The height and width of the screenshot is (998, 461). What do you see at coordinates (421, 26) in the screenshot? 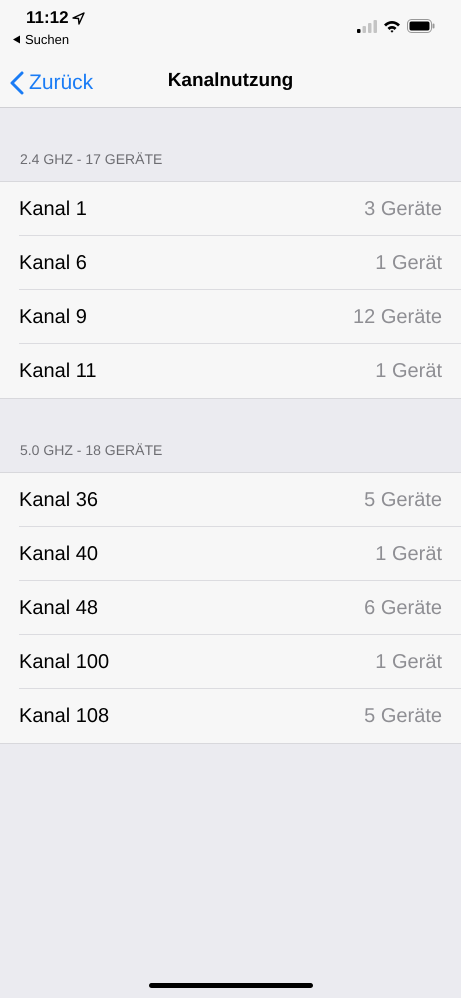
I see `battery-icon` at bounding box center [421, 26].